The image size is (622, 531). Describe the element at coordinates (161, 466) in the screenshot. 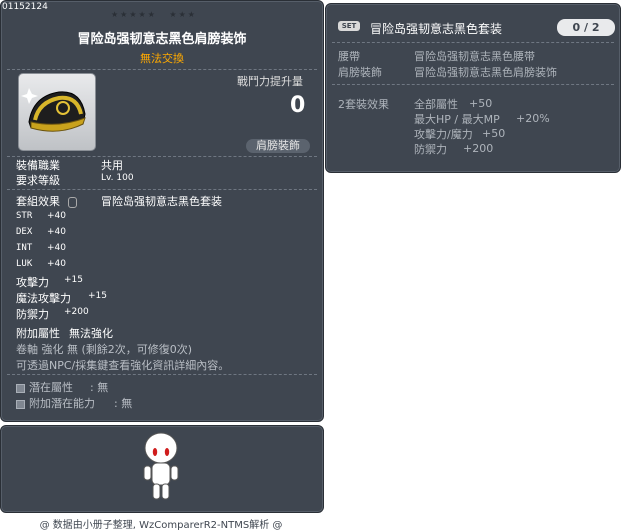

I see `character-avatar-icon` at that location.